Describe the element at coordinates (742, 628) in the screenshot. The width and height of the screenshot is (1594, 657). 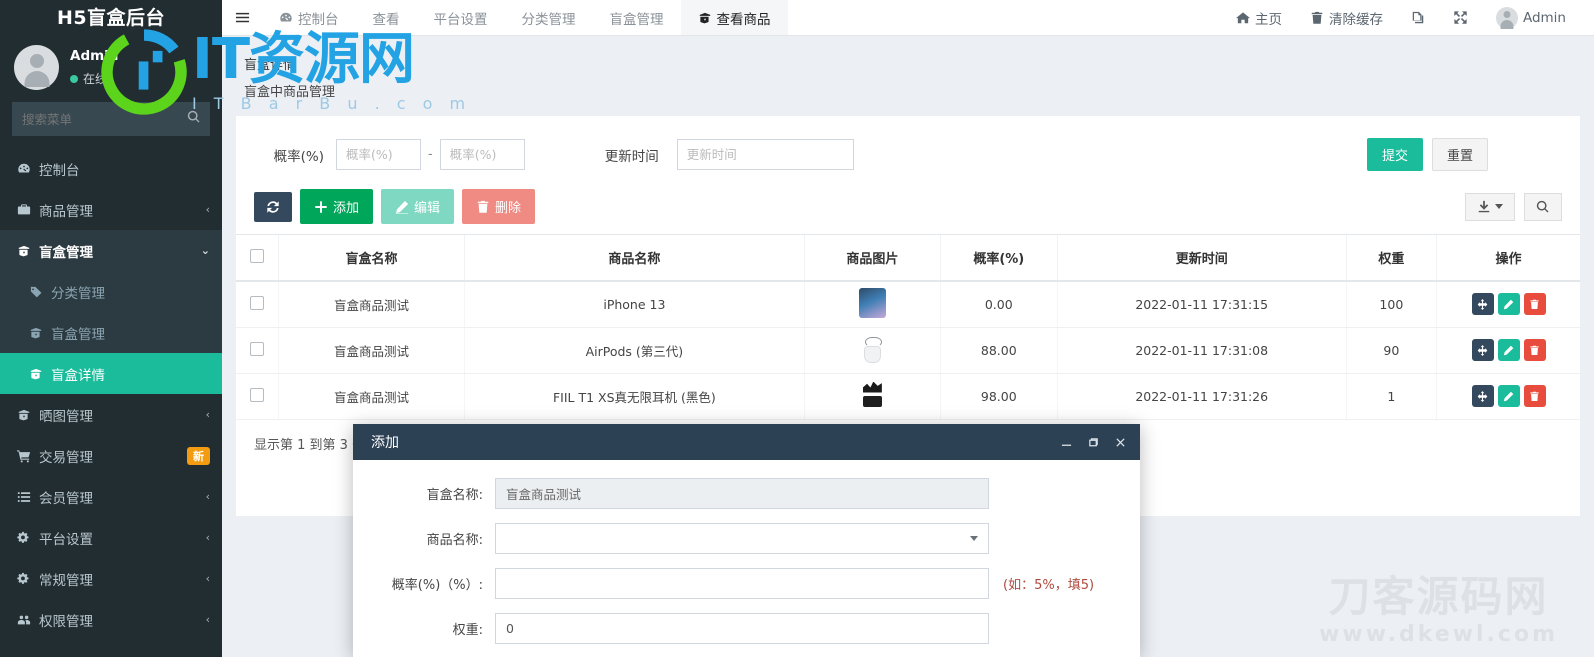
I see `weight-field: 0` at that location.